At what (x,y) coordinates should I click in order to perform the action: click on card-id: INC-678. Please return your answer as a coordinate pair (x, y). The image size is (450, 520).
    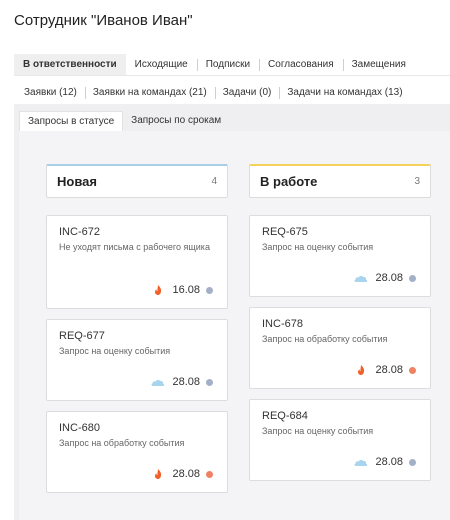
    Looking at the image, I should click on (282, 324).